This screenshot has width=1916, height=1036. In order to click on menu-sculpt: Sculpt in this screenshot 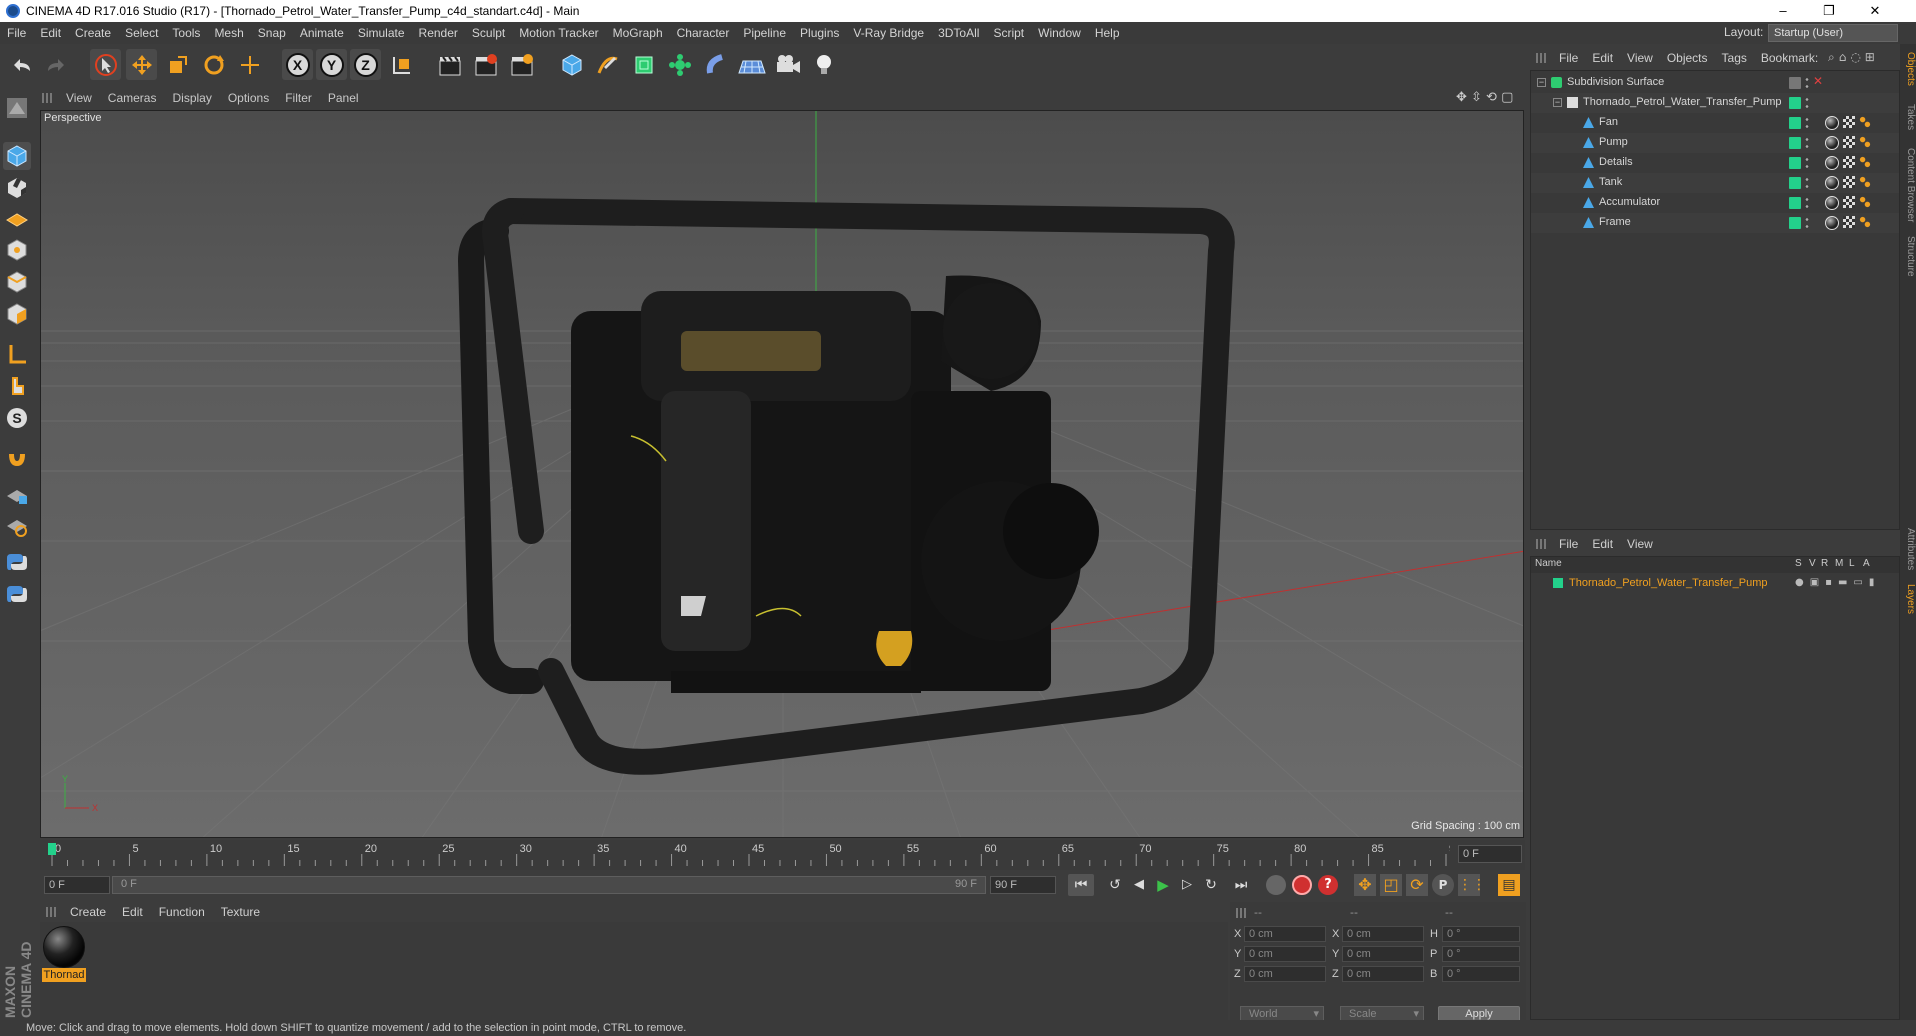, I will do `click(488, 33)`.